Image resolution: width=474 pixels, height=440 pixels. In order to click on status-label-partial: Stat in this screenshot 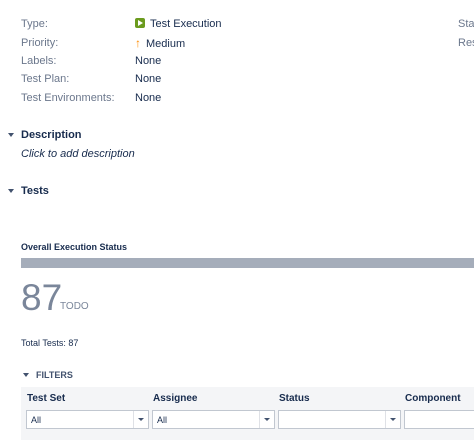, I will do `click(466, 24)`.